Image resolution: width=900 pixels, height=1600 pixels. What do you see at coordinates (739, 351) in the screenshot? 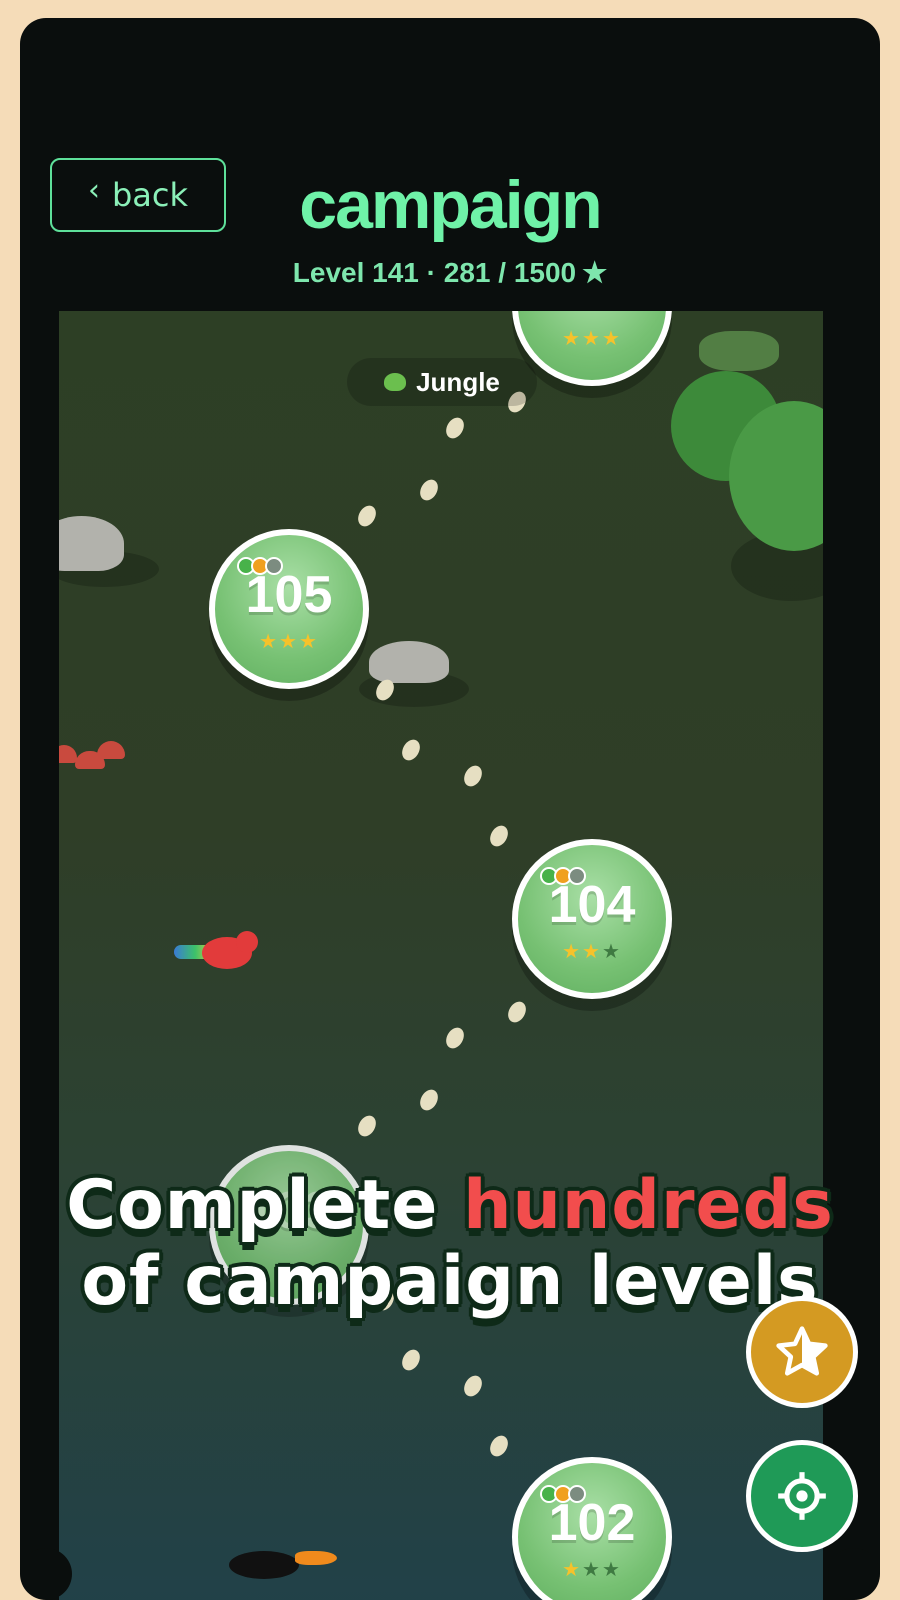
I see `crocodile-icon` at bounding box center [739, 351].